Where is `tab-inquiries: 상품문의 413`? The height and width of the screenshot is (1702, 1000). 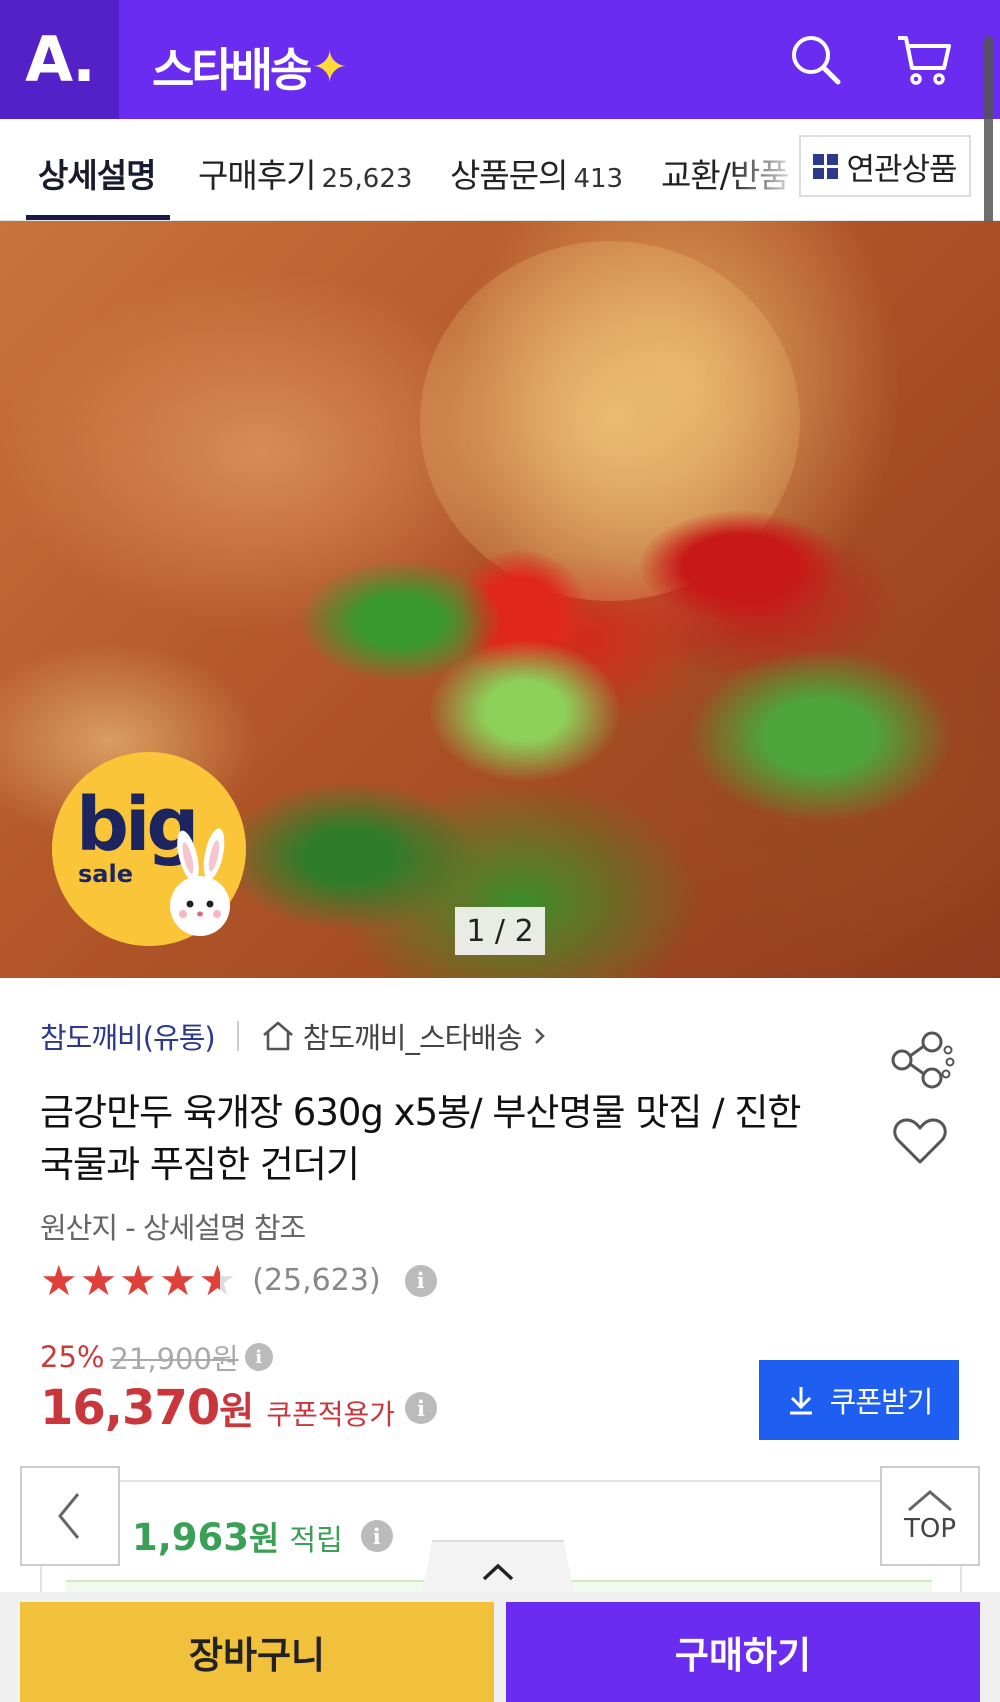
tab-inquiries: 상품문의 413 is located at coordinates (536, 173).